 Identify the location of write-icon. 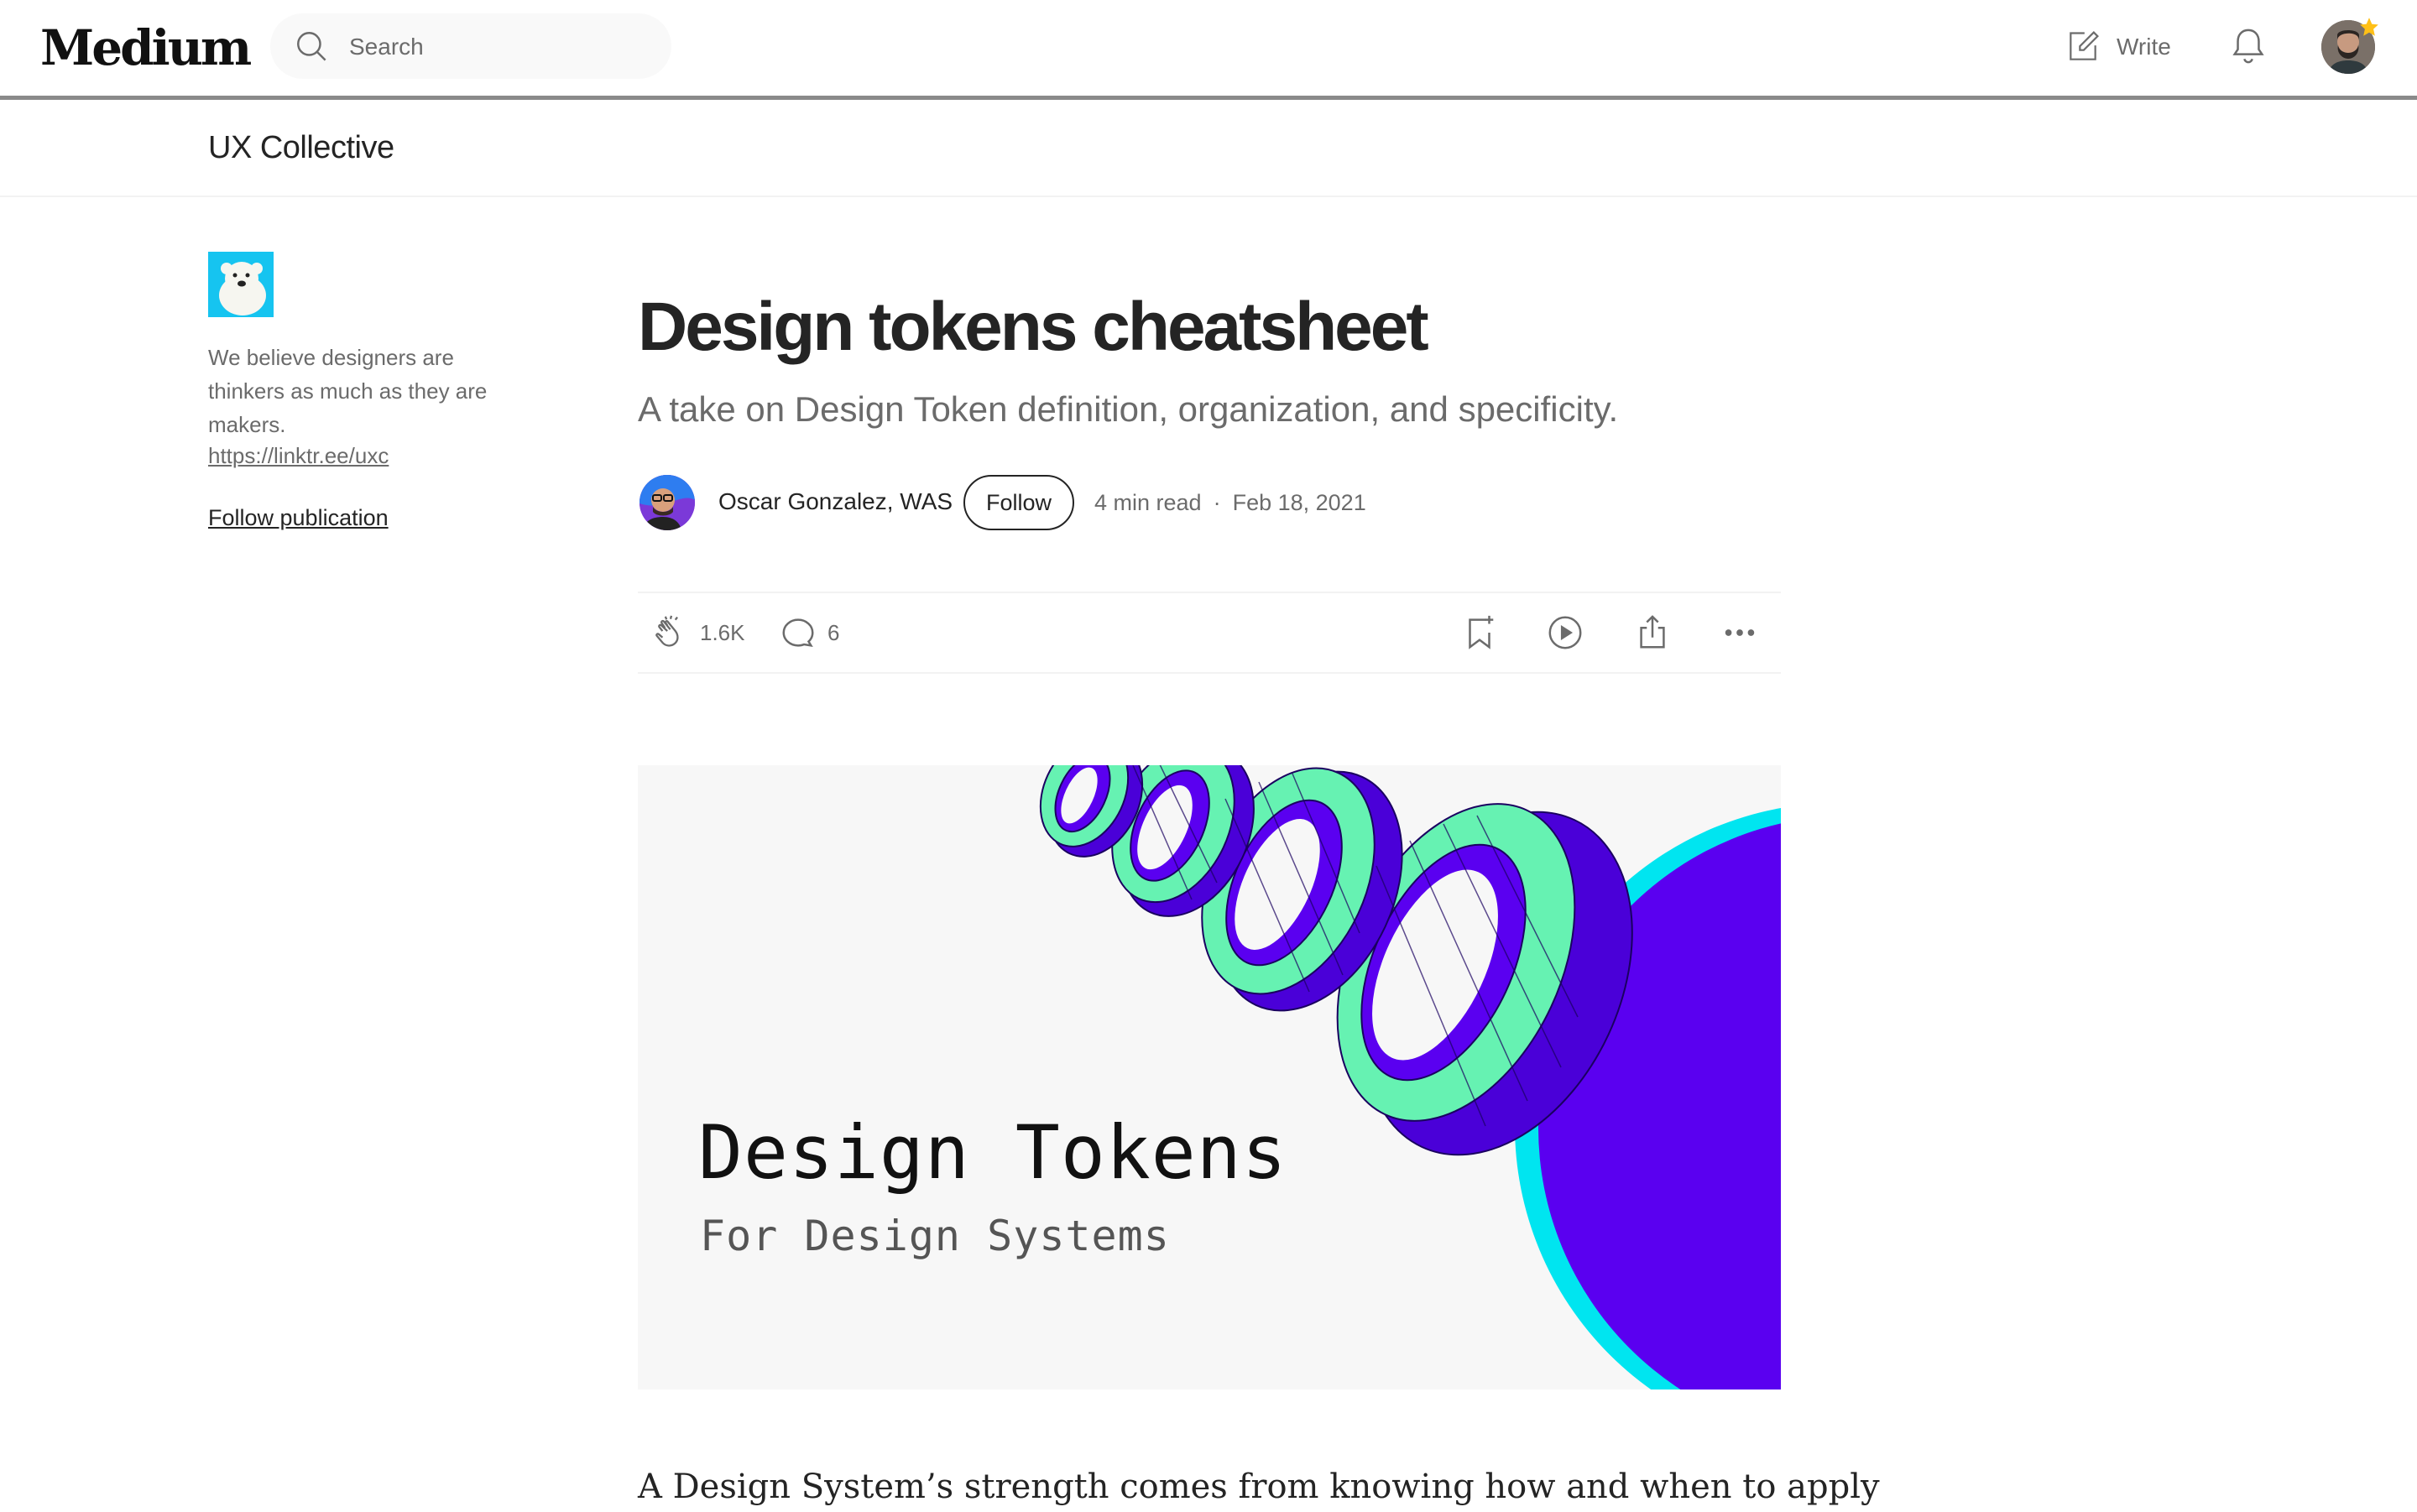
(2084, 46).